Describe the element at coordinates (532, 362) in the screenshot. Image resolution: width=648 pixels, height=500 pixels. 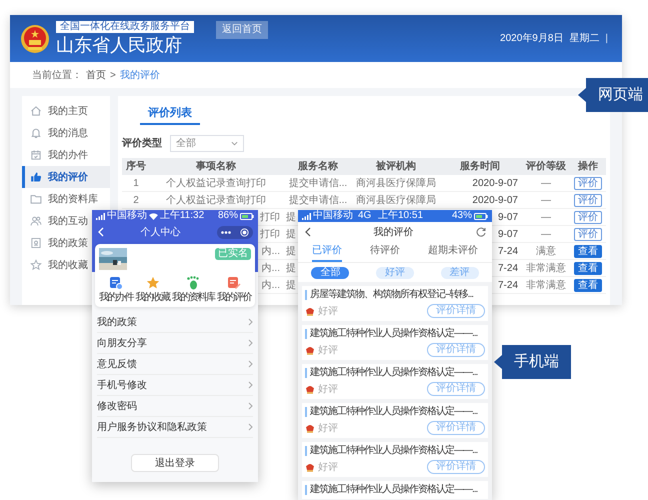
I see `callout-label: 手机端` at that location.